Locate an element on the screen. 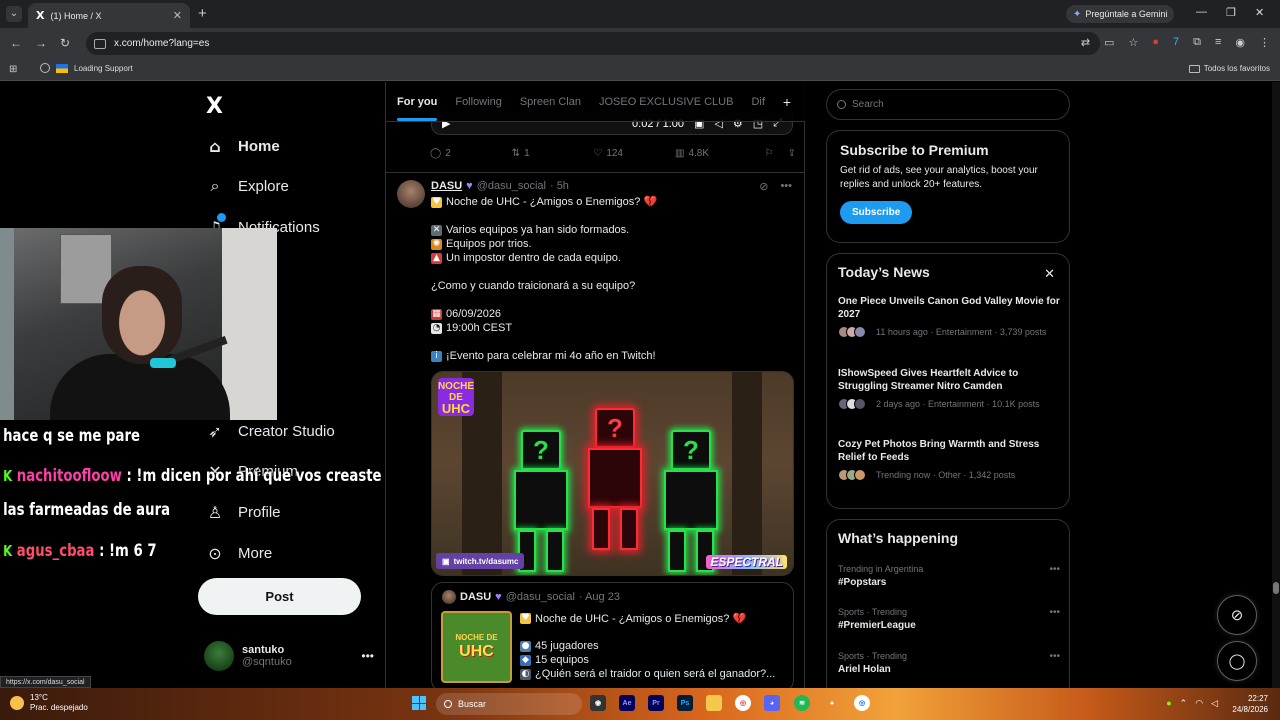 The image size is (1280, 720). add-tab-icon: + is located at coordinates (787, 102).